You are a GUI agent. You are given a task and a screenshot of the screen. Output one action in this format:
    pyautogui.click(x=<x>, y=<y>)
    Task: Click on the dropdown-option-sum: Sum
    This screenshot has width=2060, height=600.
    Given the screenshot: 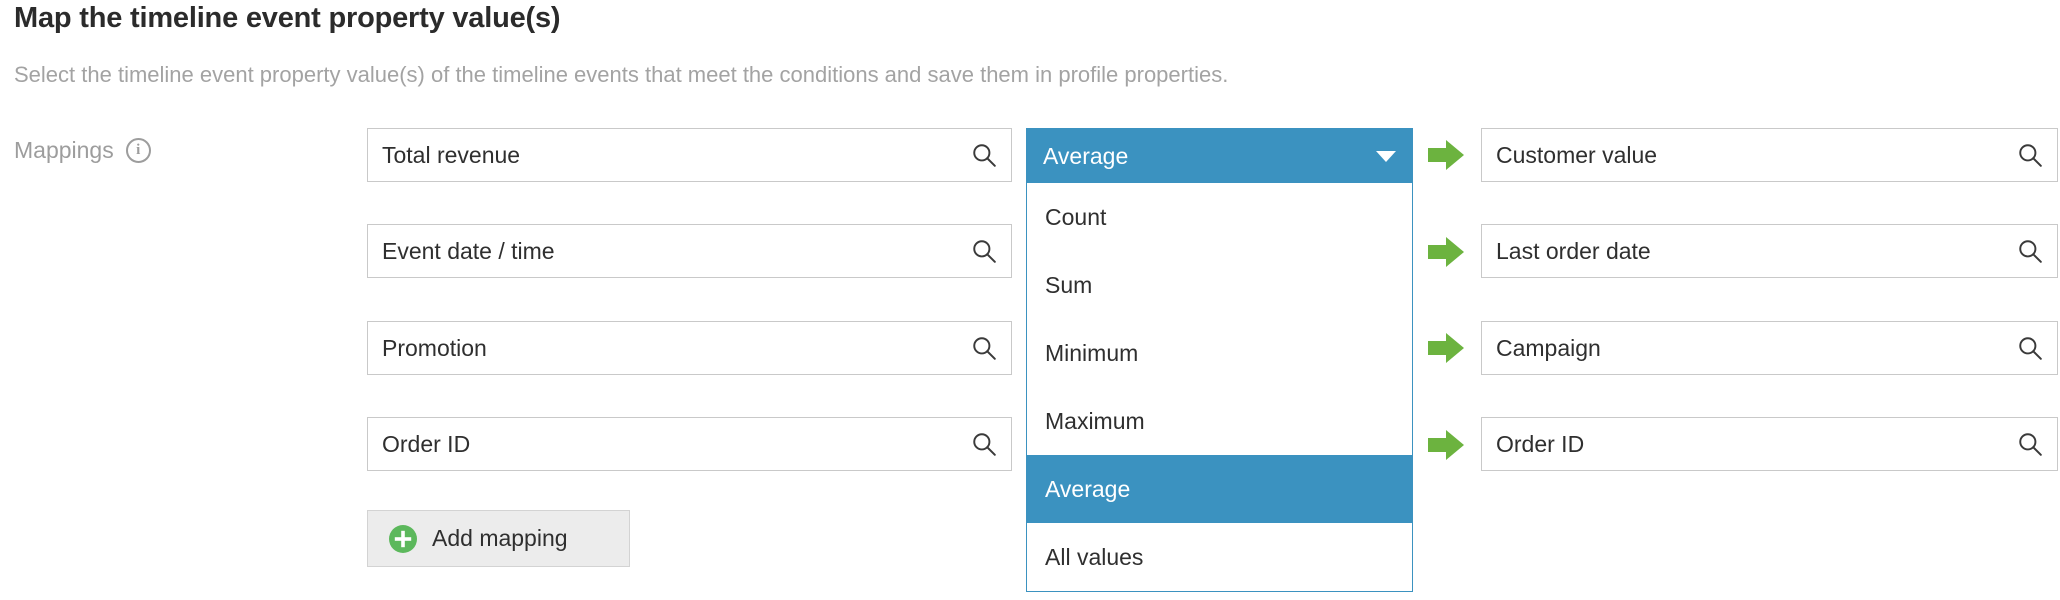 What is the action you would take?
    pyautogui.click(x=1219, y=285)
    